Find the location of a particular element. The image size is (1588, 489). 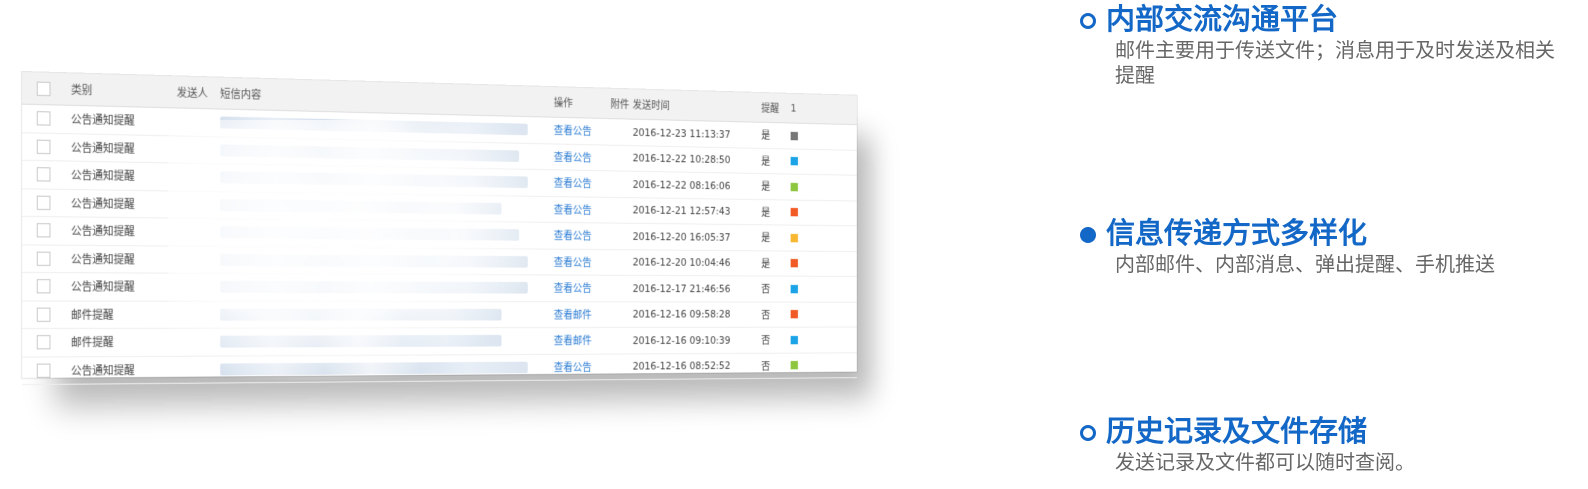

filled-circle-icon is located at coordinates (1088, 234).